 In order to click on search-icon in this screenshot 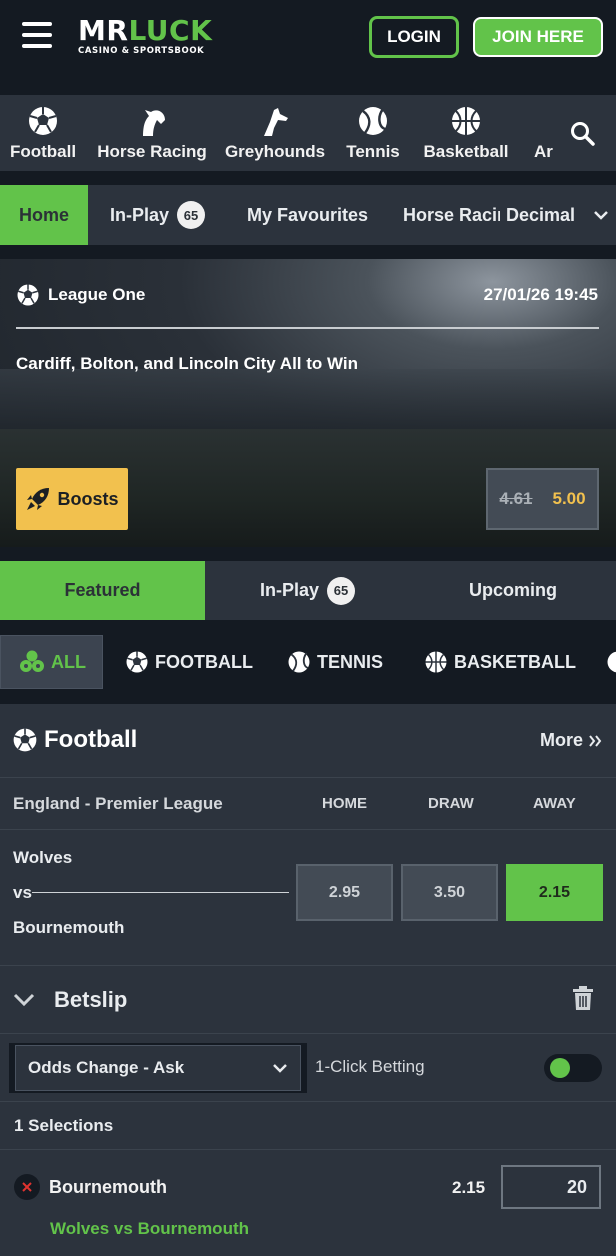, I will do `click(583, 136)`.